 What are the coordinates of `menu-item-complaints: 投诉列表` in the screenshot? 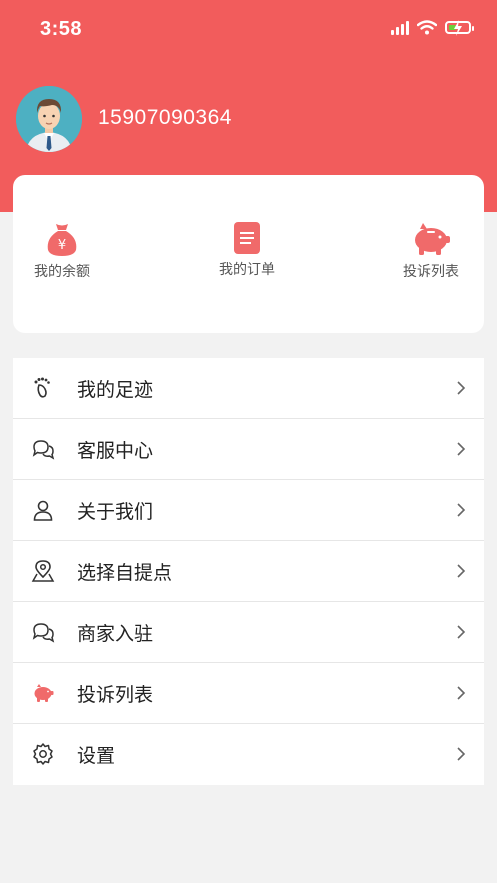 It's located at (248, 693).